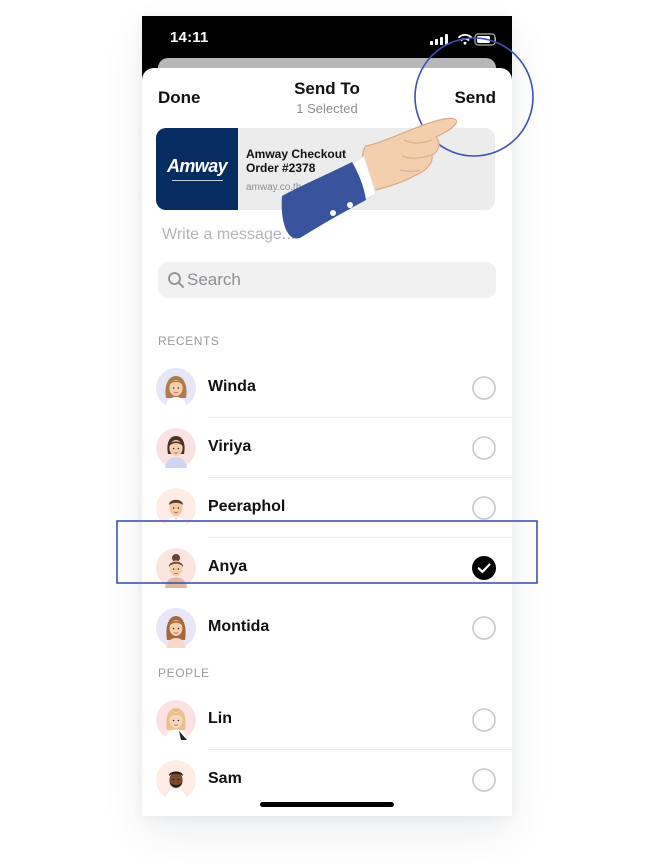  I want to click on contact-row-viriya: Viriya, so click(327, 448).